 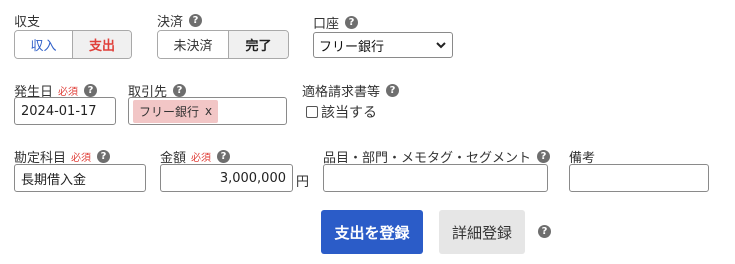 I want to click on detail-register-button: 詳細登録, so click(x=482, y=232).